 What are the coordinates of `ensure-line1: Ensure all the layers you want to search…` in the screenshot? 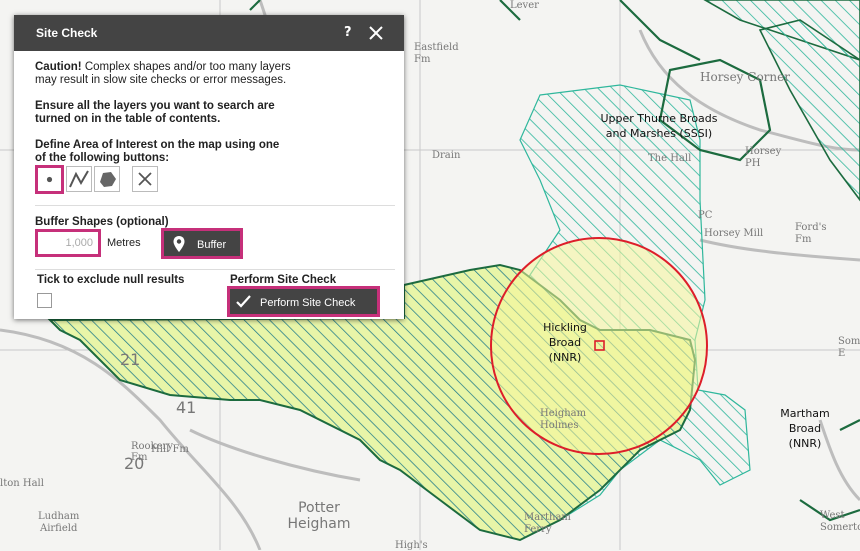 It's located at (155, 106).